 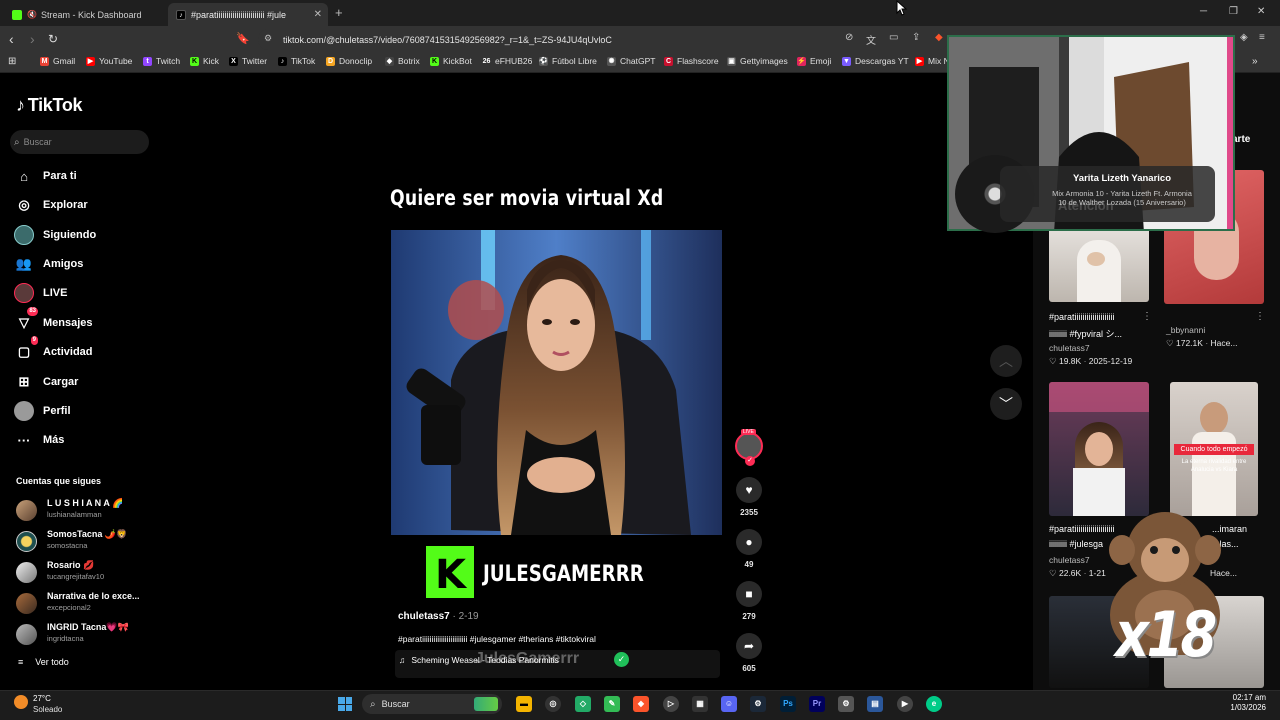 I want to click on app-icon: ◇, so click(x=583, y=704).